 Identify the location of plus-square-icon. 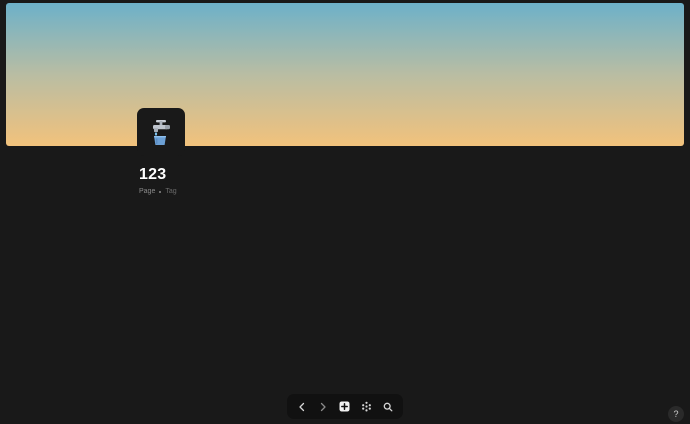
(344, 406).